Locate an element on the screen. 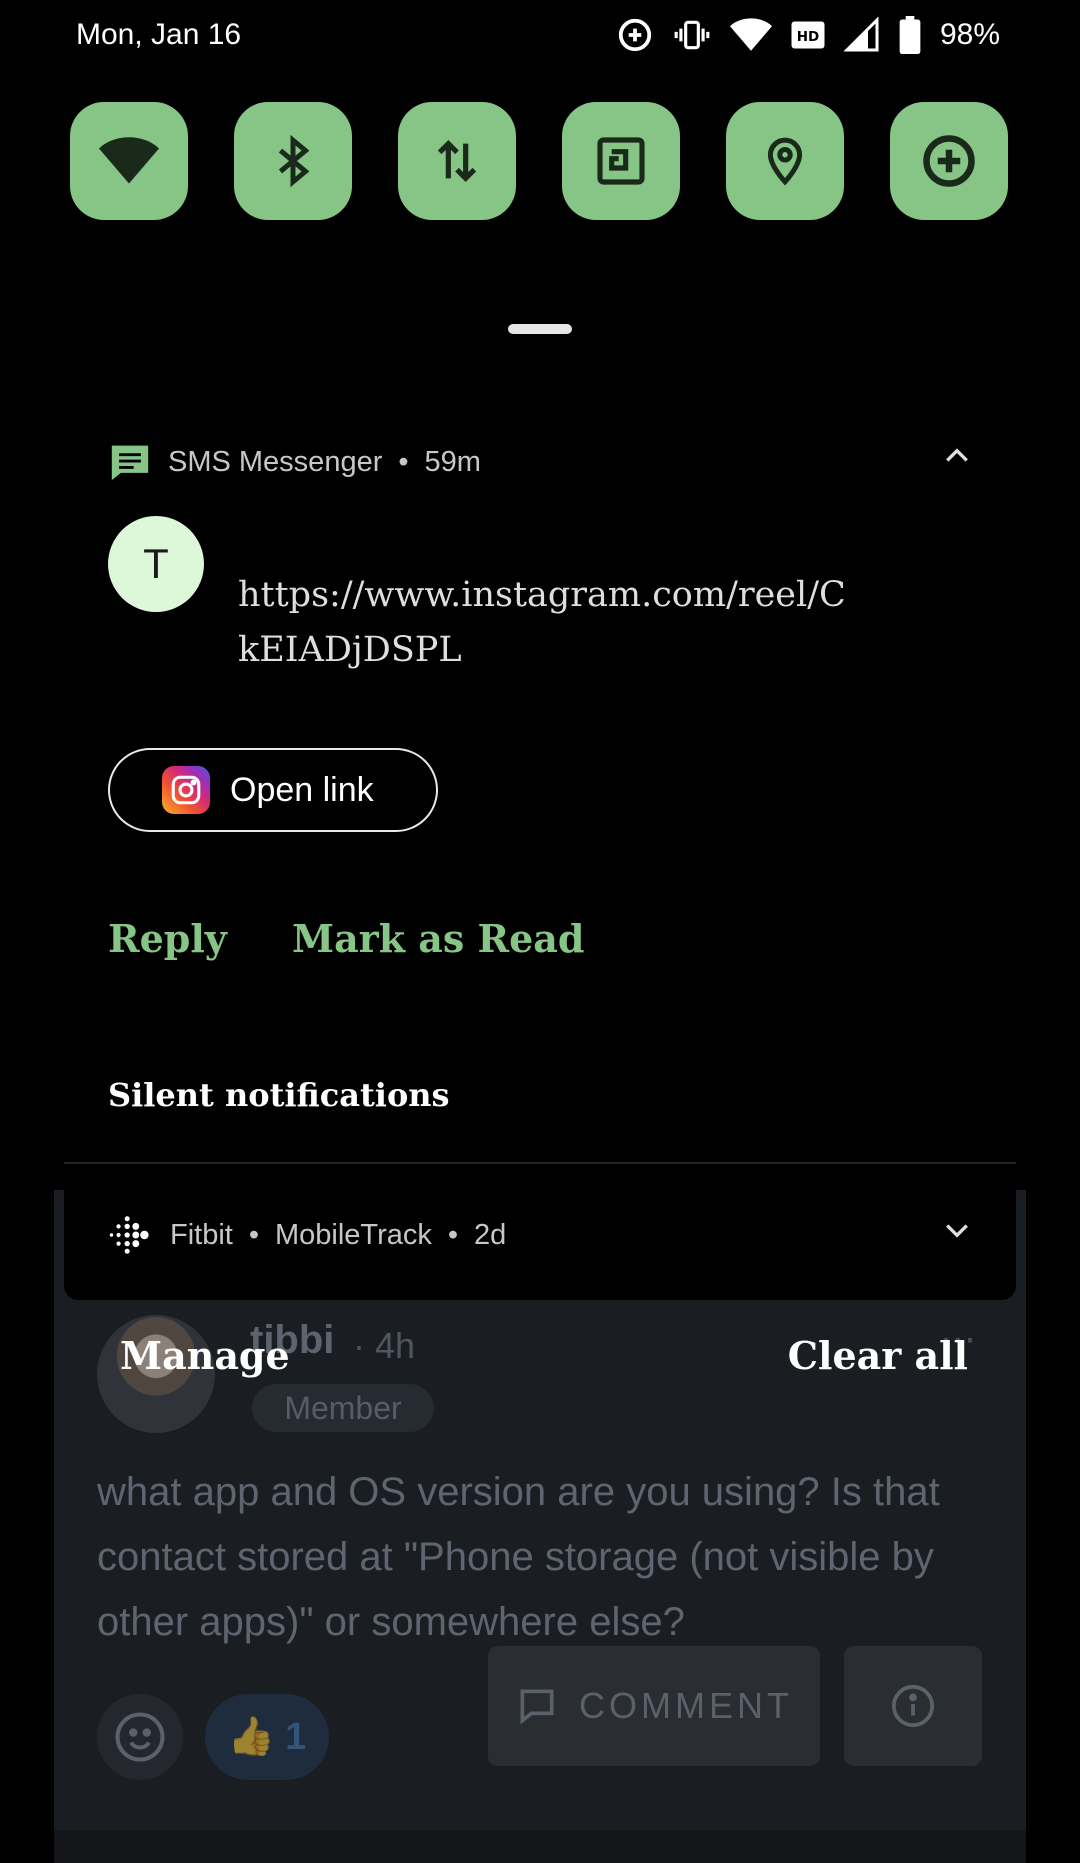 Image resolution: width=1080 pixels, height=1863 pixels. fitbit-app-name: Fitbit is located at coordinates (201, 1234).